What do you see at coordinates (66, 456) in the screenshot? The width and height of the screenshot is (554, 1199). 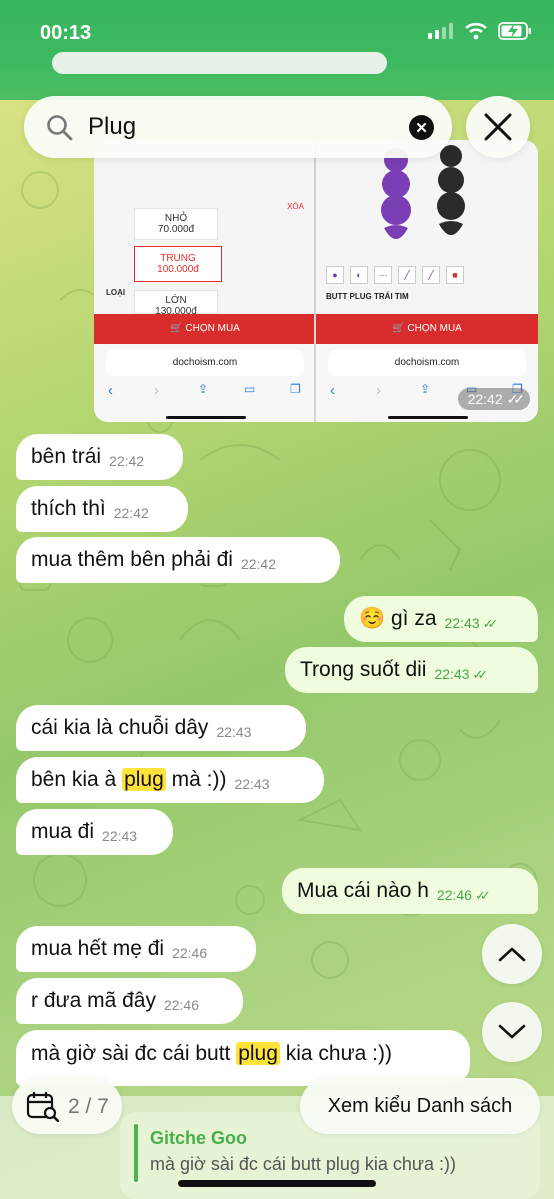 I see `message-text: bên trái` at bounding box center [66, 456].